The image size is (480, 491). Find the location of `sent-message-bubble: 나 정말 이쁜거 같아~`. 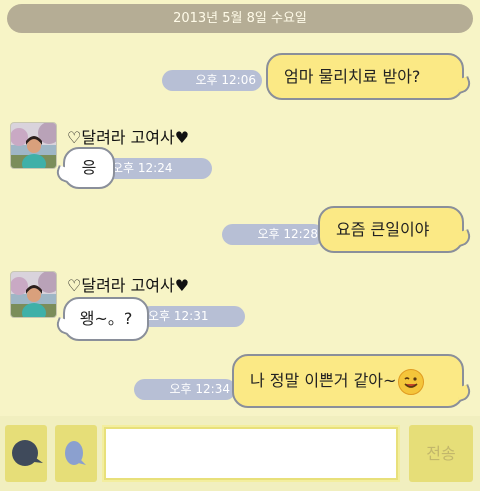

sent-message-bubble: 나 정말 이쁜거 같아~ is located at coordinates (348, 381).